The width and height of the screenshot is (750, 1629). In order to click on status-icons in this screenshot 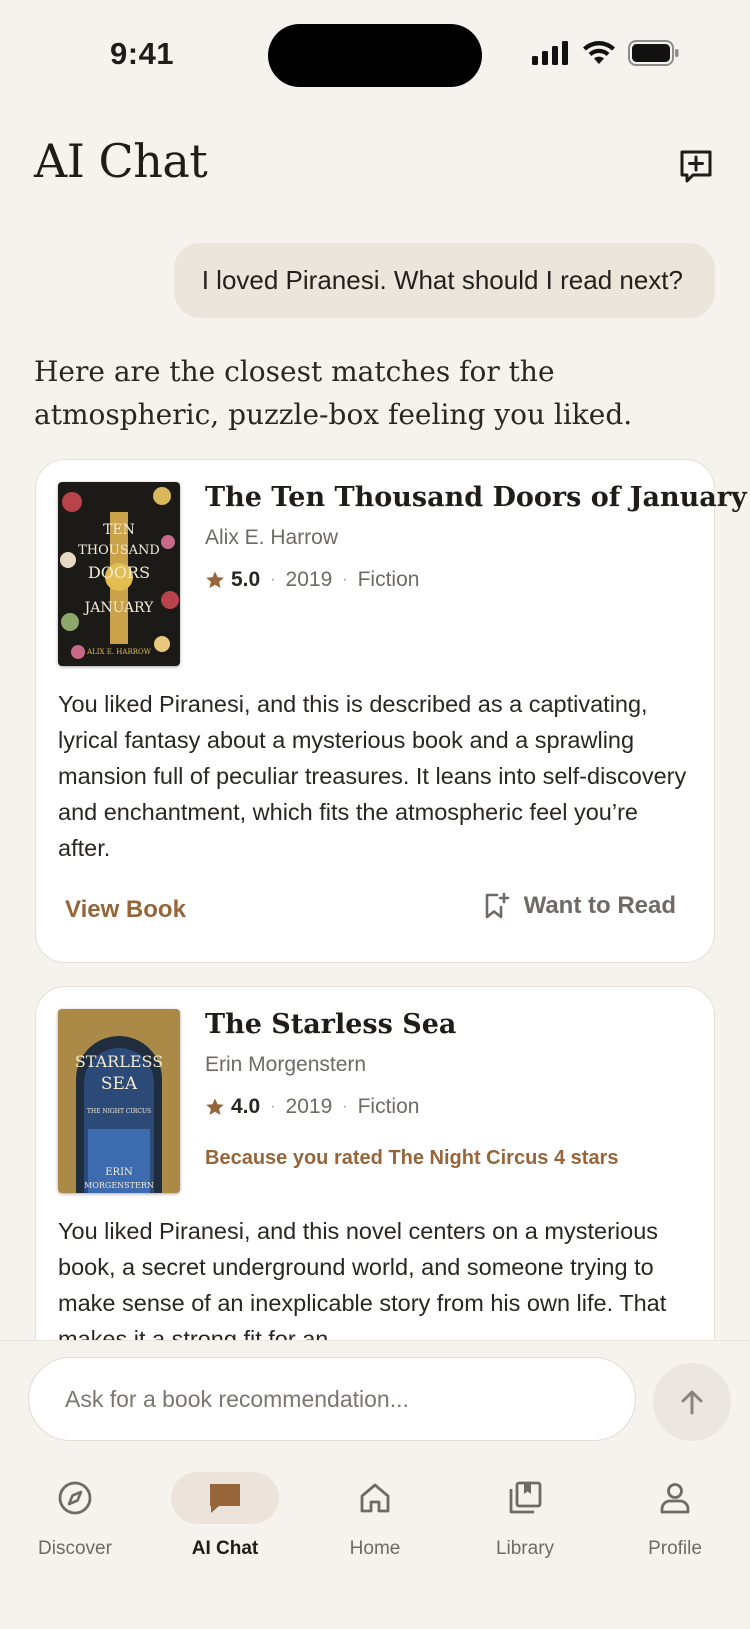, I will do `click(606, 53)`.